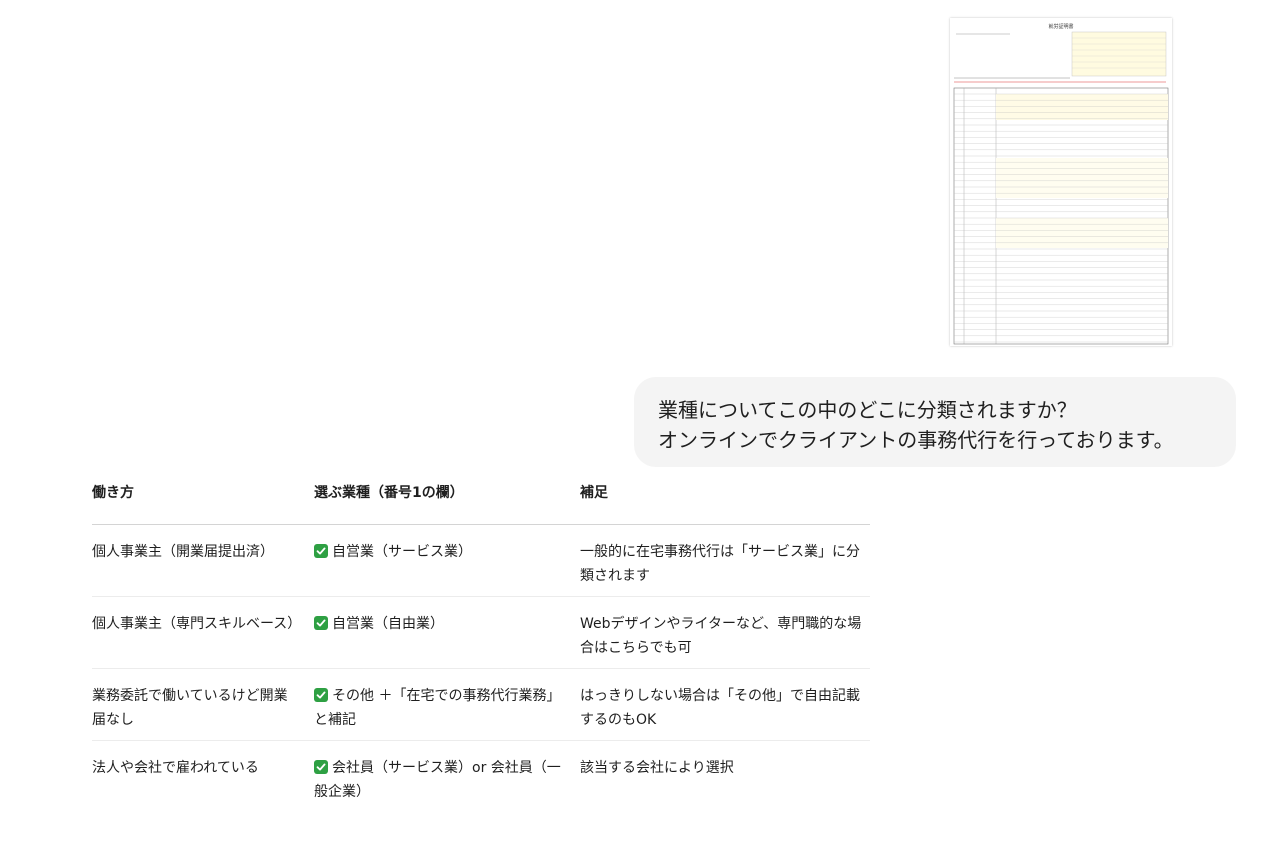  I want to click on message-line-1: 業種についてこの中のどこに分類されますか？, so click(867, 410).